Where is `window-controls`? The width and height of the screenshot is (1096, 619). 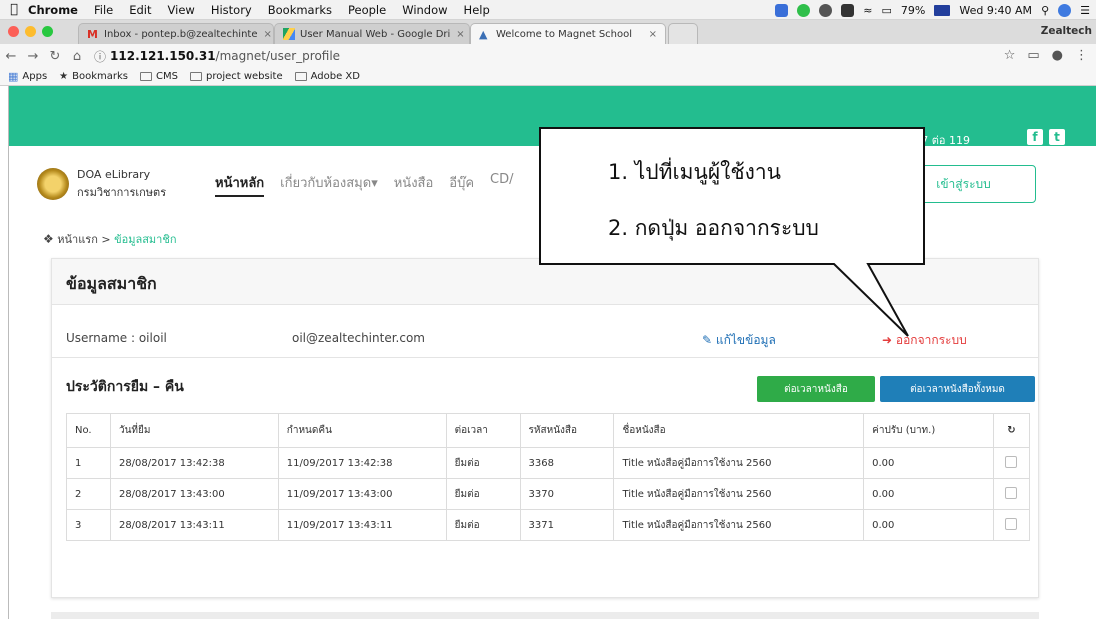
window-controls is located at coordinates (30, 31).